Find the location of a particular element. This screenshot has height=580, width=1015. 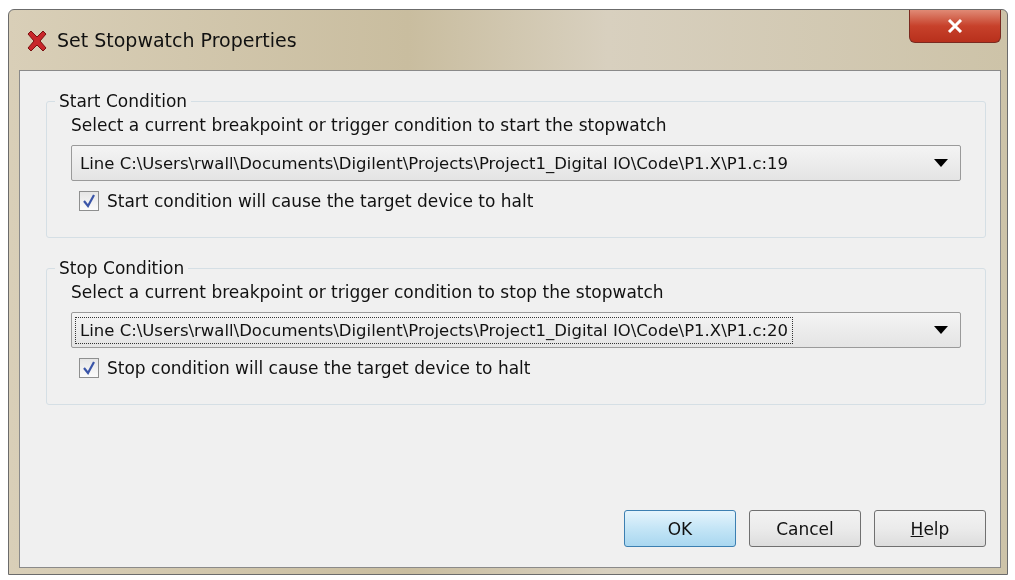

condition-dropdown: Line C:\Users\rwall\Documents\Digilent\Projects\Project1_Digital IO\Code\P1.X\P1.c:20 is located at coordinates (516, 330).